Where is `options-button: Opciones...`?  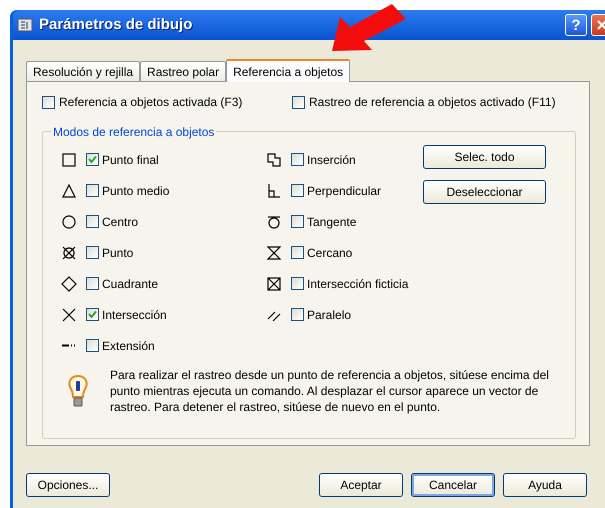 options-button: Opciones... is located at coordinates (68, 485).